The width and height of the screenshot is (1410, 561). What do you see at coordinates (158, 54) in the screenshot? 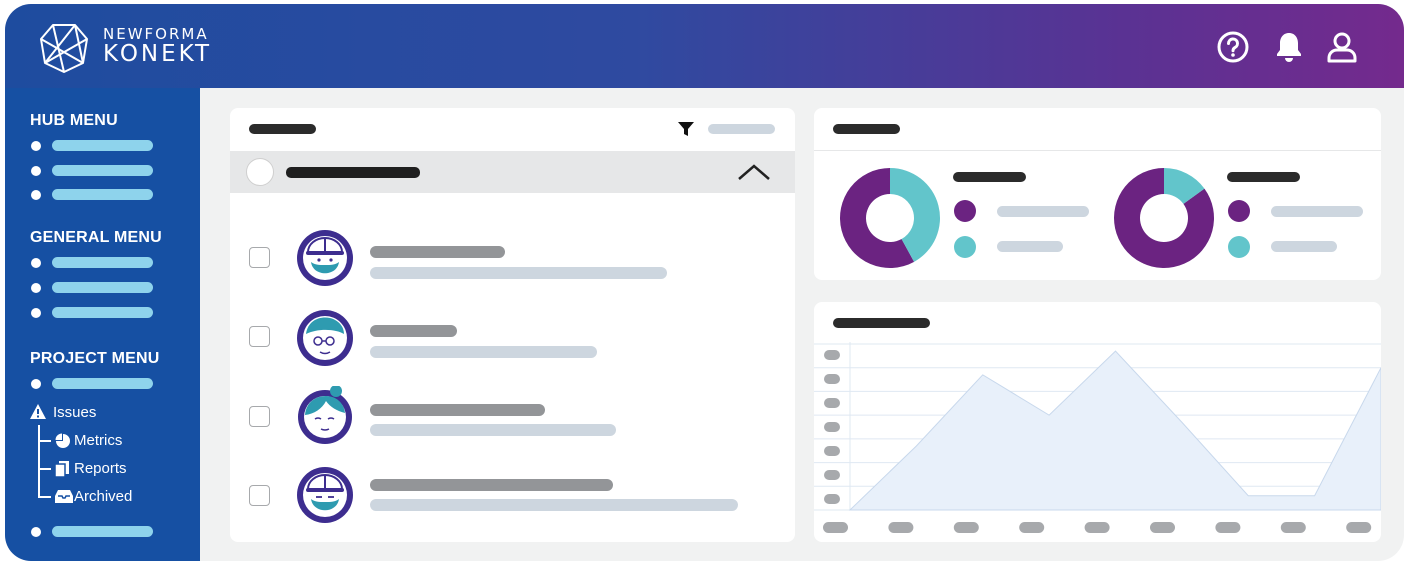
I see `brand-line2: KONEKT` at bounding box center [158, 54].